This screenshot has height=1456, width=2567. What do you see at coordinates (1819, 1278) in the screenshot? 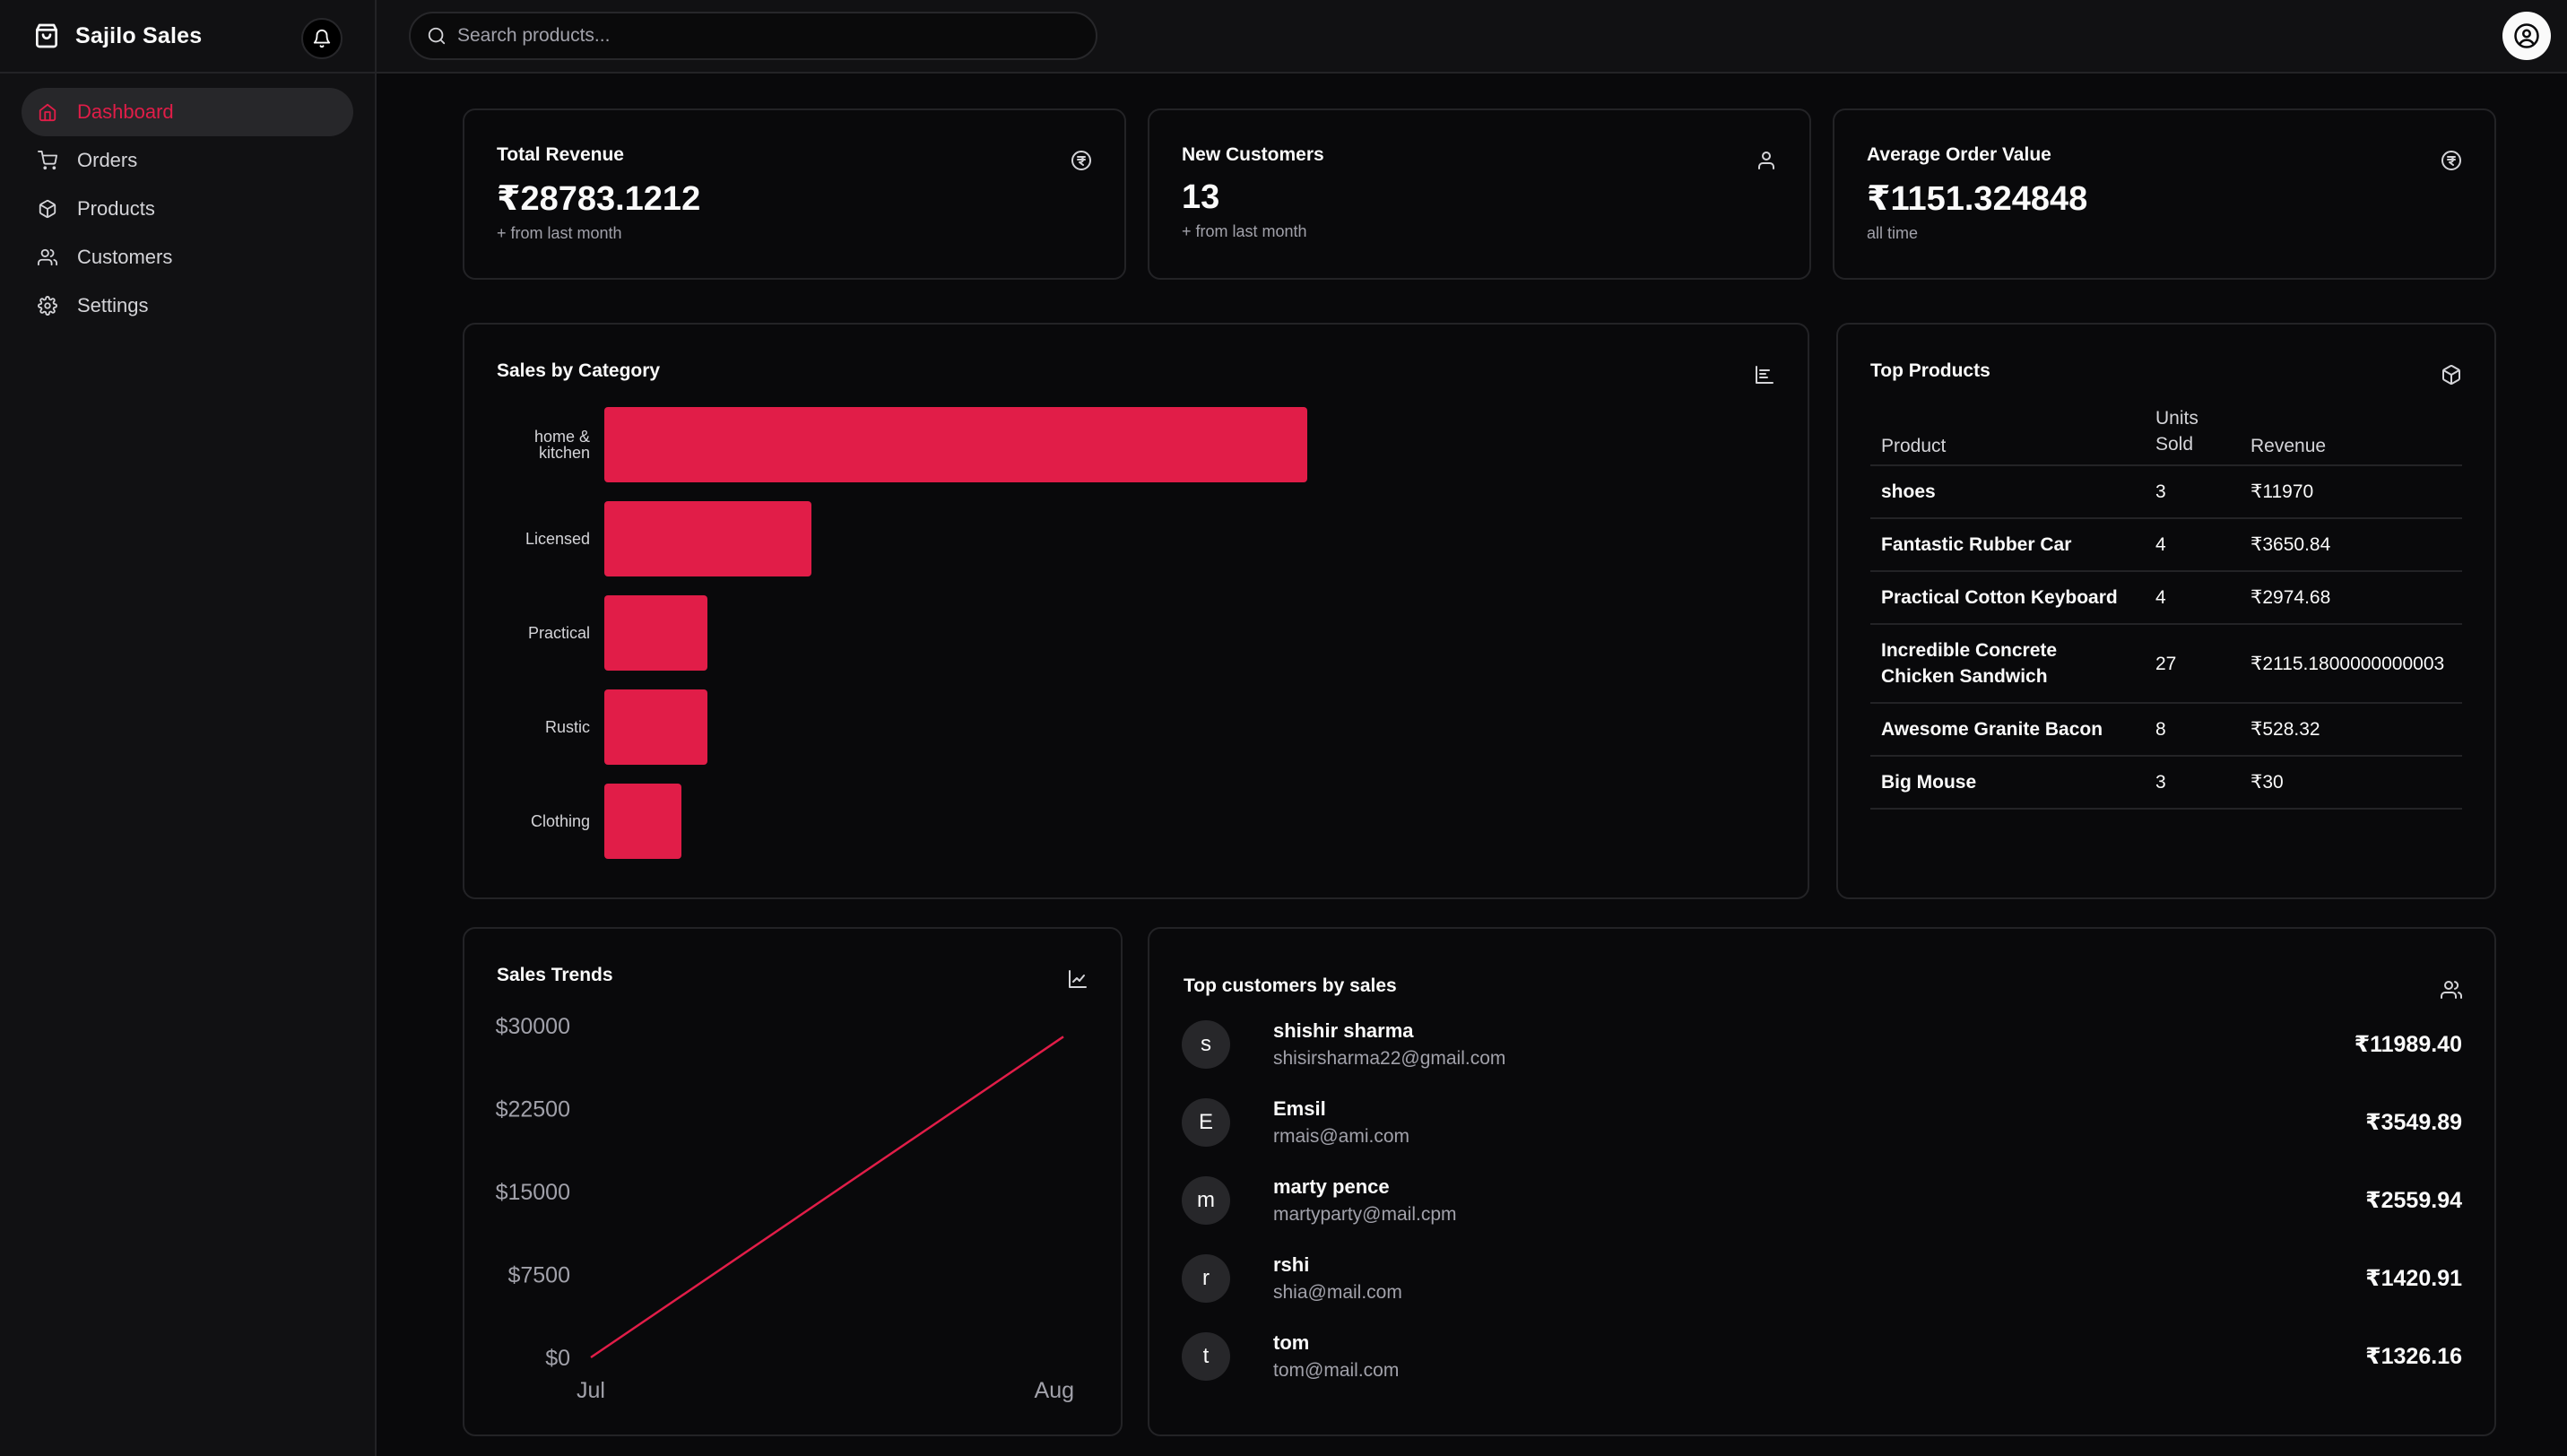
I see `customer-info: rshi shia@mail.com` at bounding box center [1819, 1278].